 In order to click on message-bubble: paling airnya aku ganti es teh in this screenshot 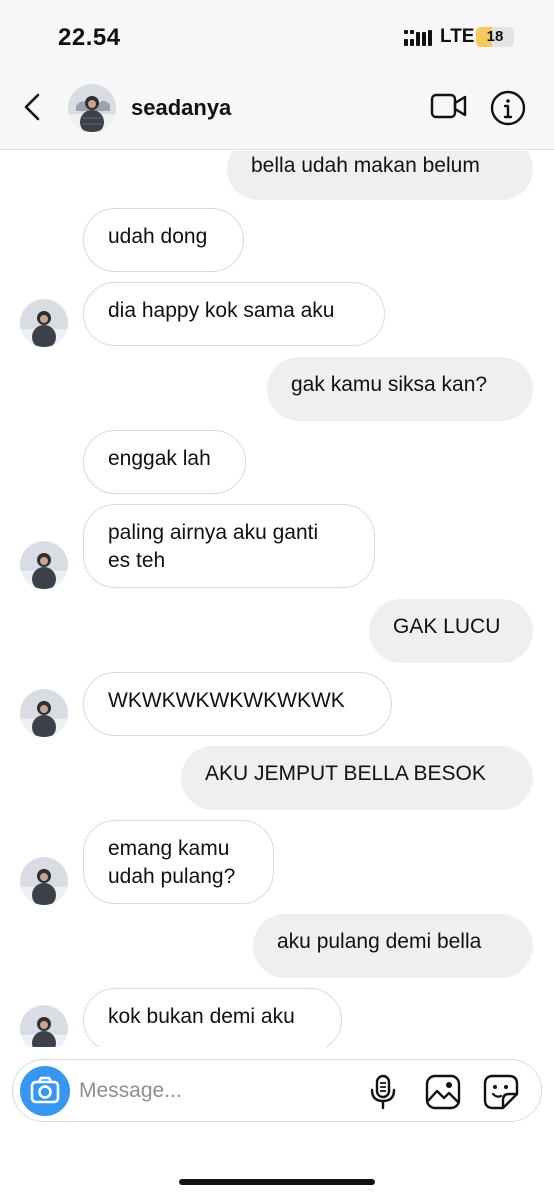, I will do `click(229, 546)`.